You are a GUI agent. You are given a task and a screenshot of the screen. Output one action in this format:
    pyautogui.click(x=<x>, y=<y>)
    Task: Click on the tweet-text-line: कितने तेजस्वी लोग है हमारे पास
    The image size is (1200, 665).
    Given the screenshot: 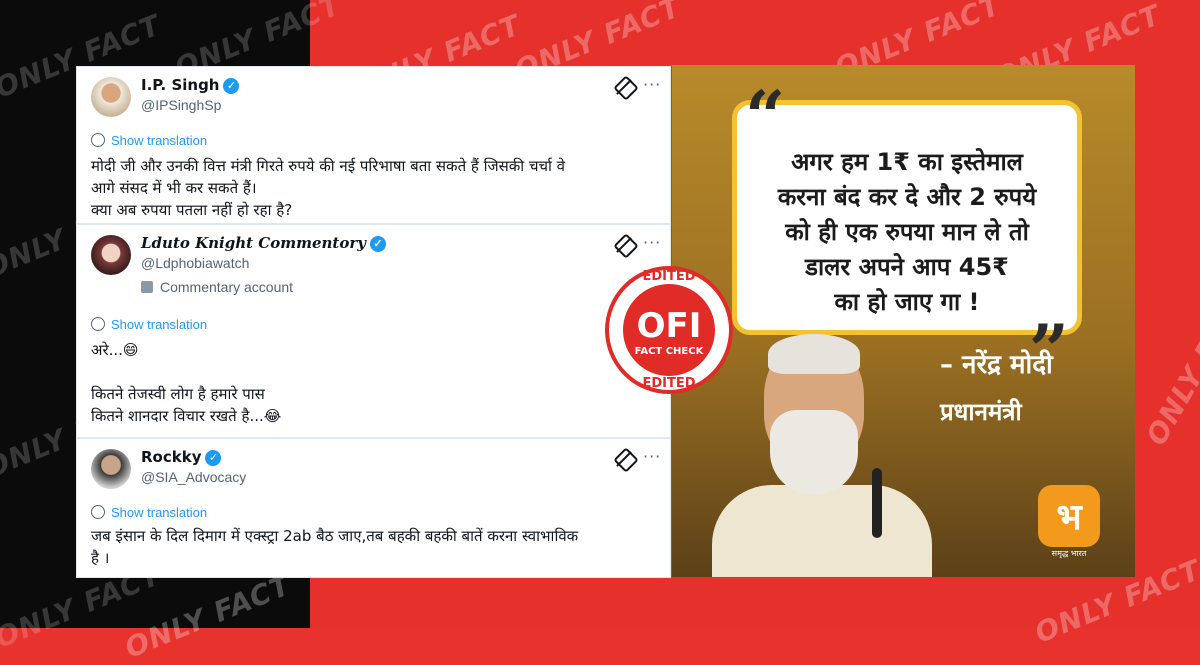 What is the action you would take?
    pyautogui.click(x=178, y=394)
    